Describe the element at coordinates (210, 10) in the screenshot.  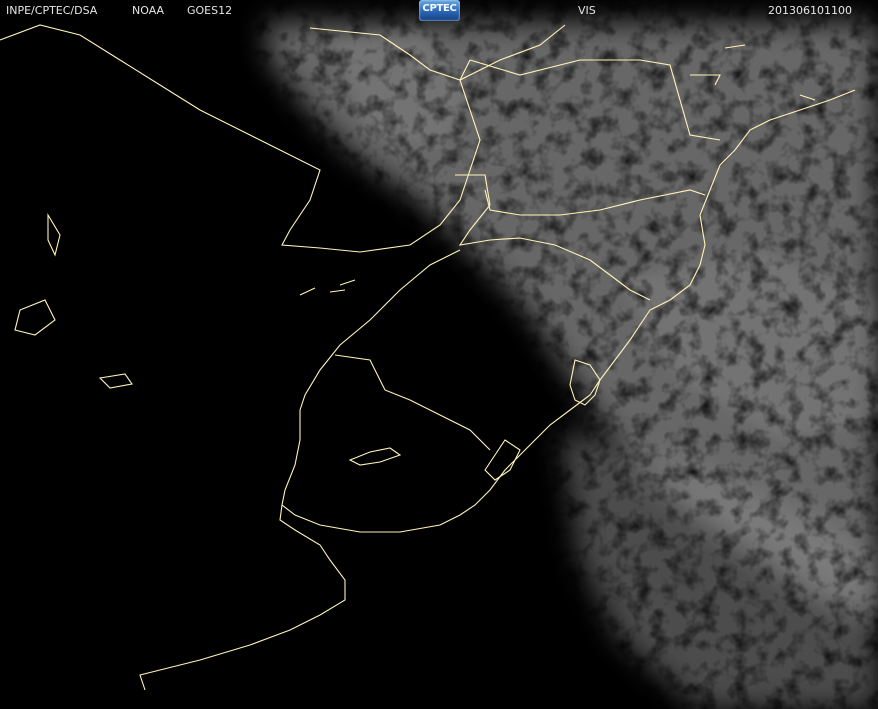
I see `satellite-label: GOES12` at that location.